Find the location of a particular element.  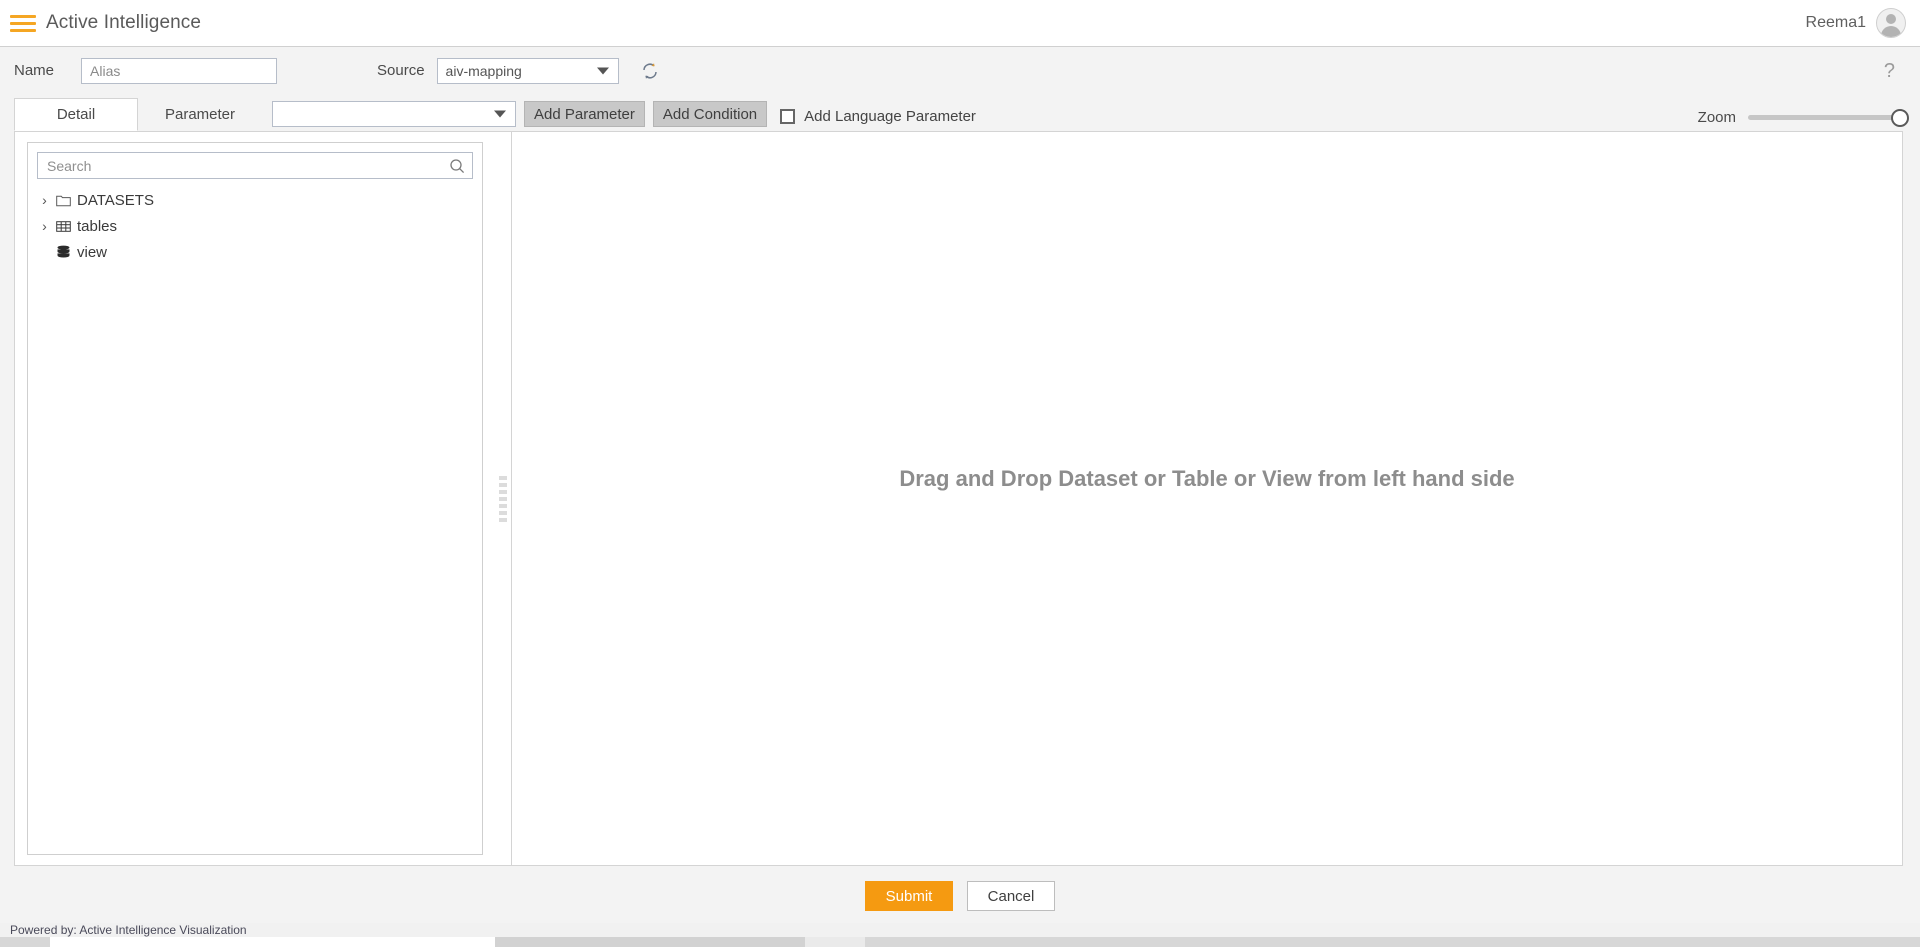

zoom-label: Zoom is located at coordinates (1716, 117).